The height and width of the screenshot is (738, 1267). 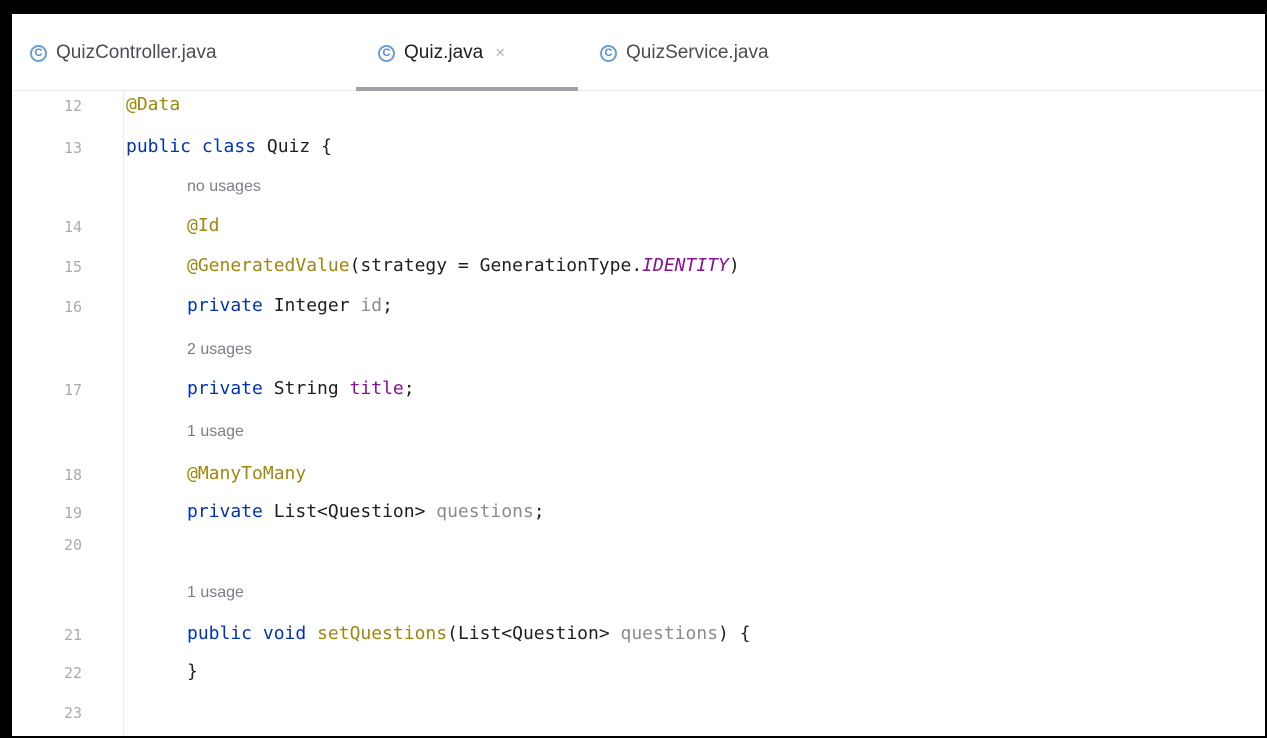 What do you see at coordinates (306, 388) in the screenshot?
I see `code-token: String` at bounding box center [306, 388].